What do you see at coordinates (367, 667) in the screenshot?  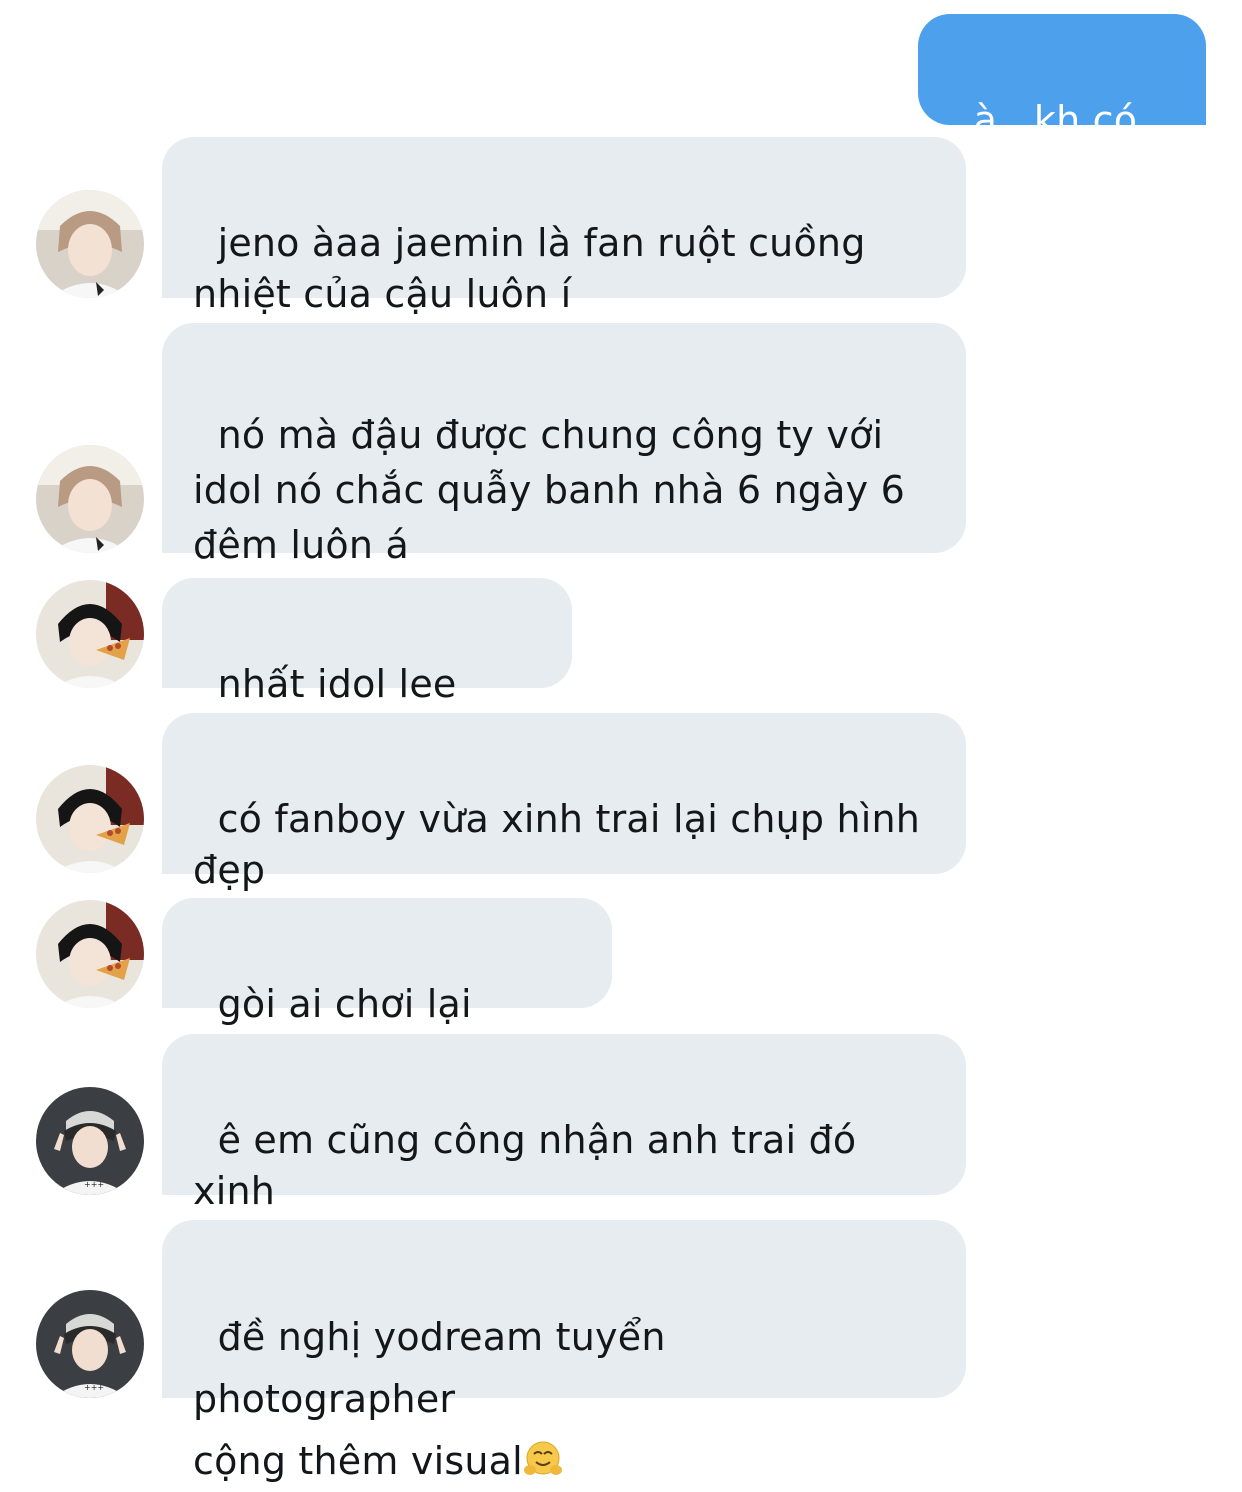 I see `message-bubble-incoming: nhất idol lee jeno` at bounding box center [367, 667].